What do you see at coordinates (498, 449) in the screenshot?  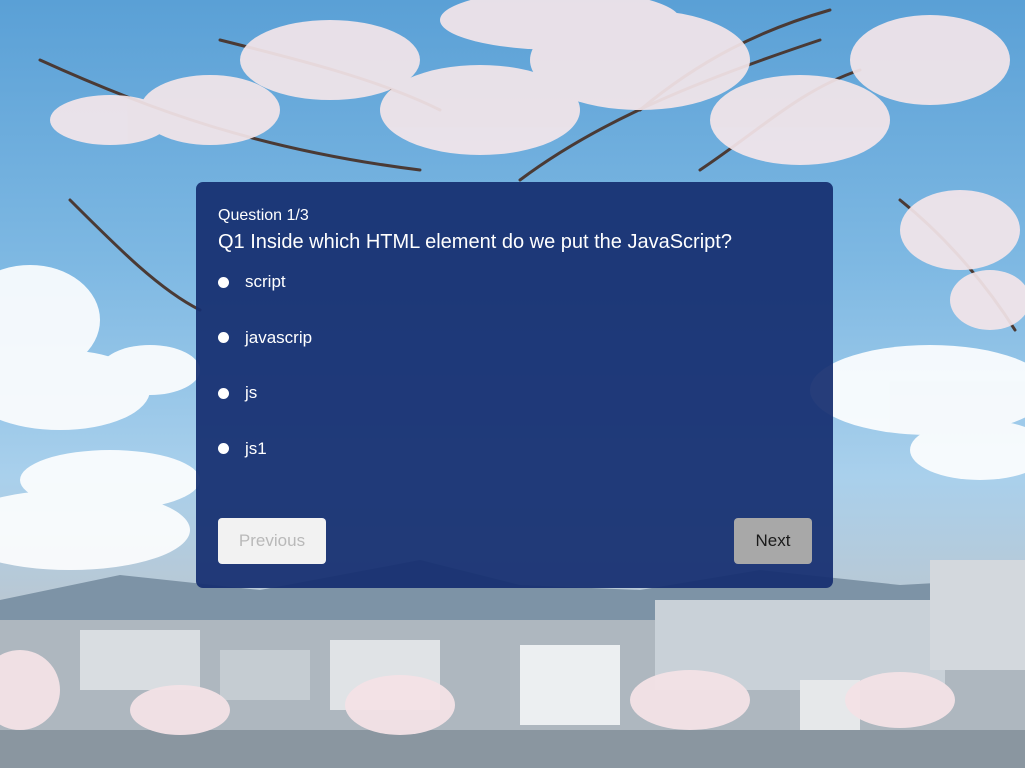 I see `option-js1: js1` at bounding box center [498, 449].